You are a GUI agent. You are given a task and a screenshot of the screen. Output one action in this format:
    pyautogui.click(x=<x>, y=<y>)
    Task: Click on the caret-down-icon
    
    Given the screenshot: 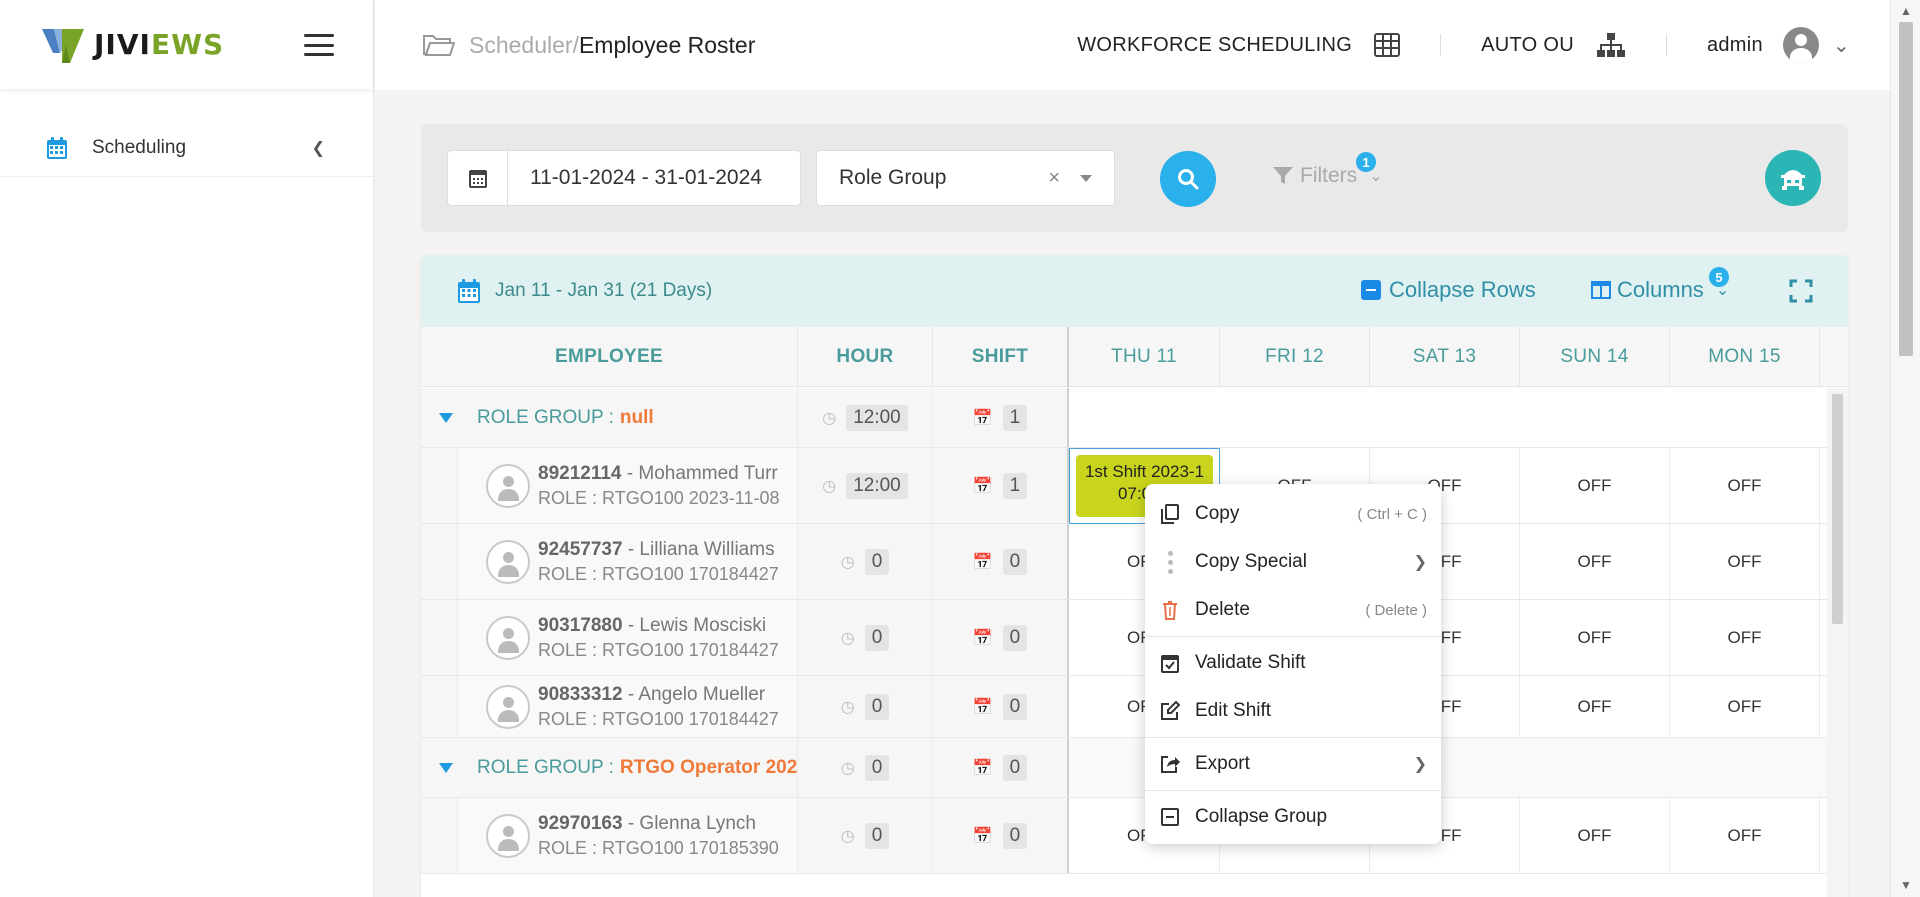 What is the action you would take?
    pyautogui.click(x=1086, y=178)
    